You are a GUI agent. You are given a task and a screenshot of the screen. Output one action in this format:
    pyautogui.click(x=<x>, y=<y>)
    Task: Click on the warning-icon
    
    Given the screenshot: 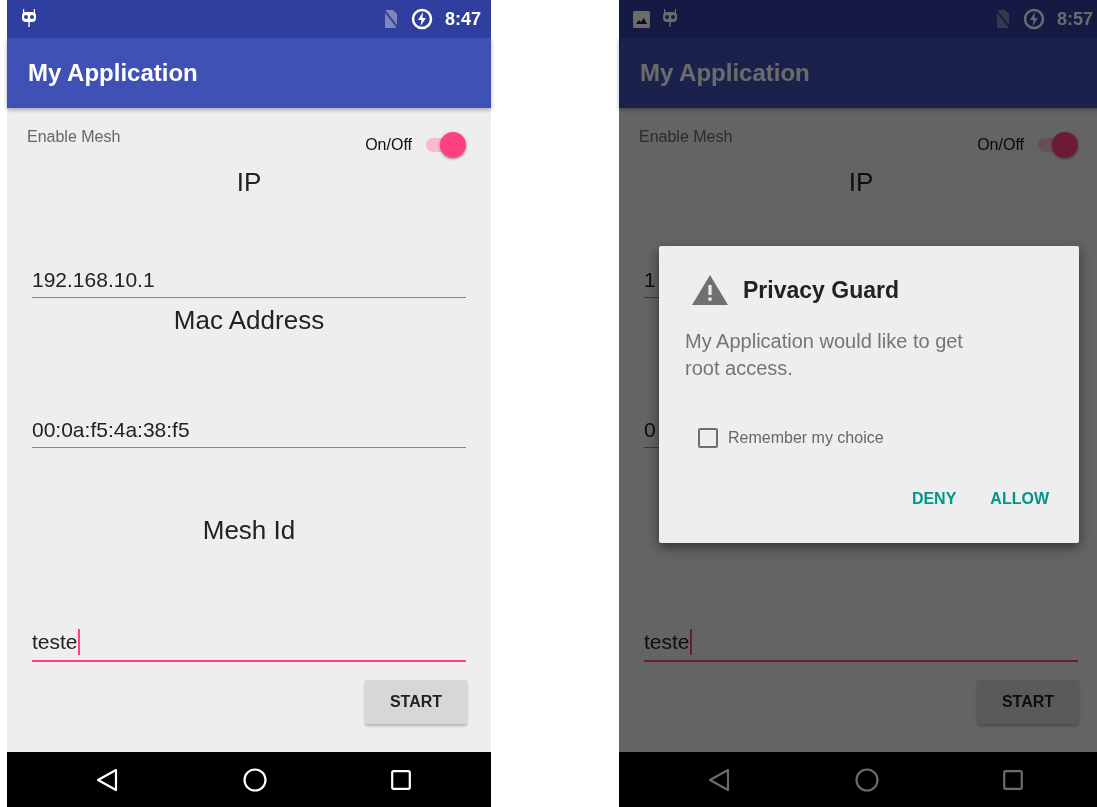 What is the action you would take?
    pyautogui.click(x=710, y=290)
    